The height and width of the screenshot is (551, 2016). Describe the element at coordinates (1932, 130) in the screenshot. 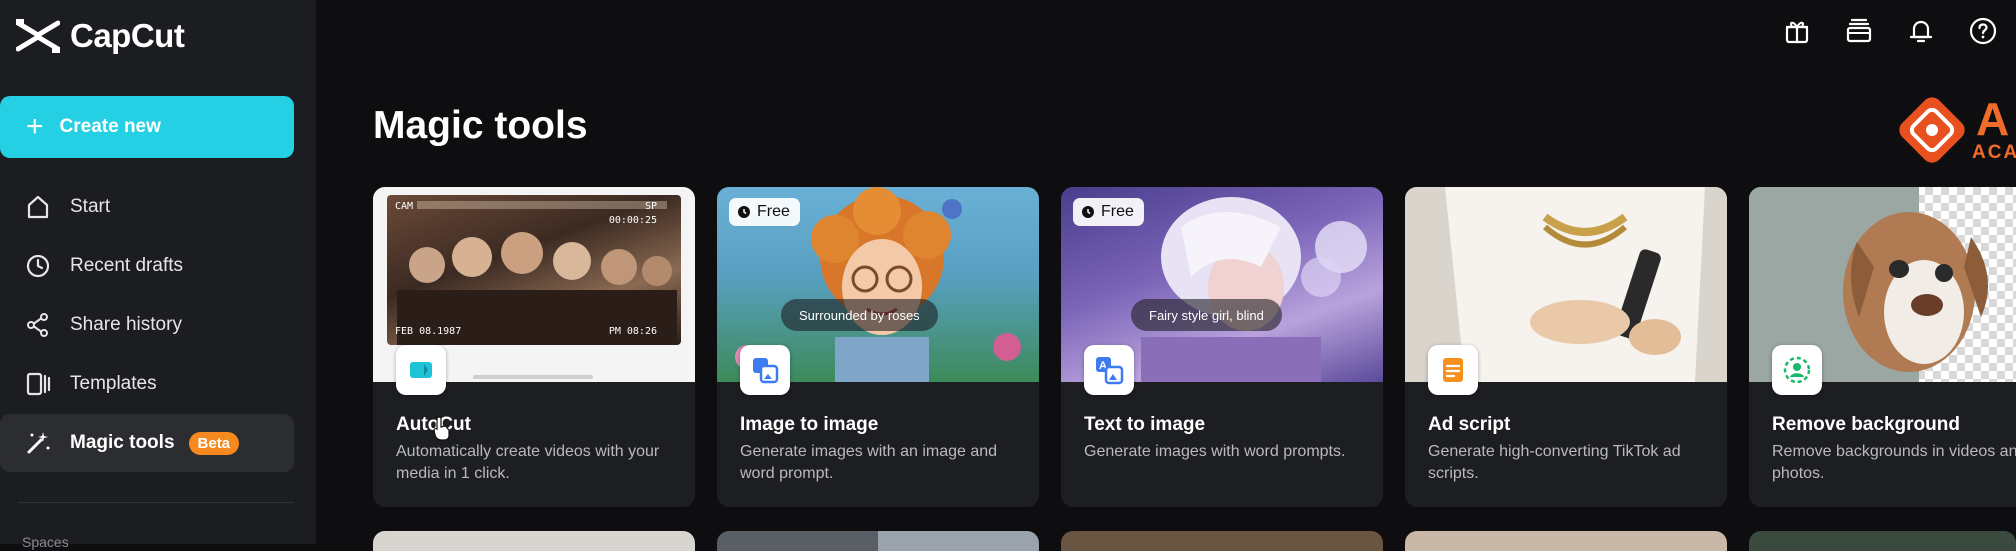

I see `brand-logo-icon` at that location.